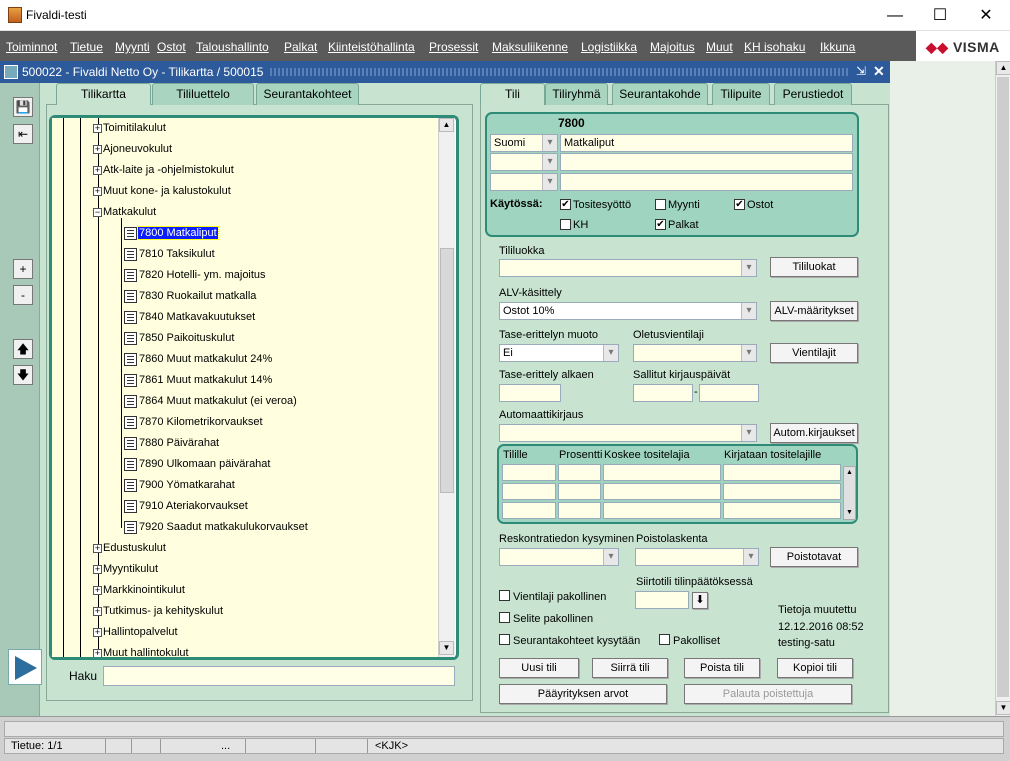 The width and height of the screenshot is (1010, 761). What do you see at coordinates (530, 47) in the screenshot?
I see `menu-item: Maksuliikenne` at bounding box center [530, 47].